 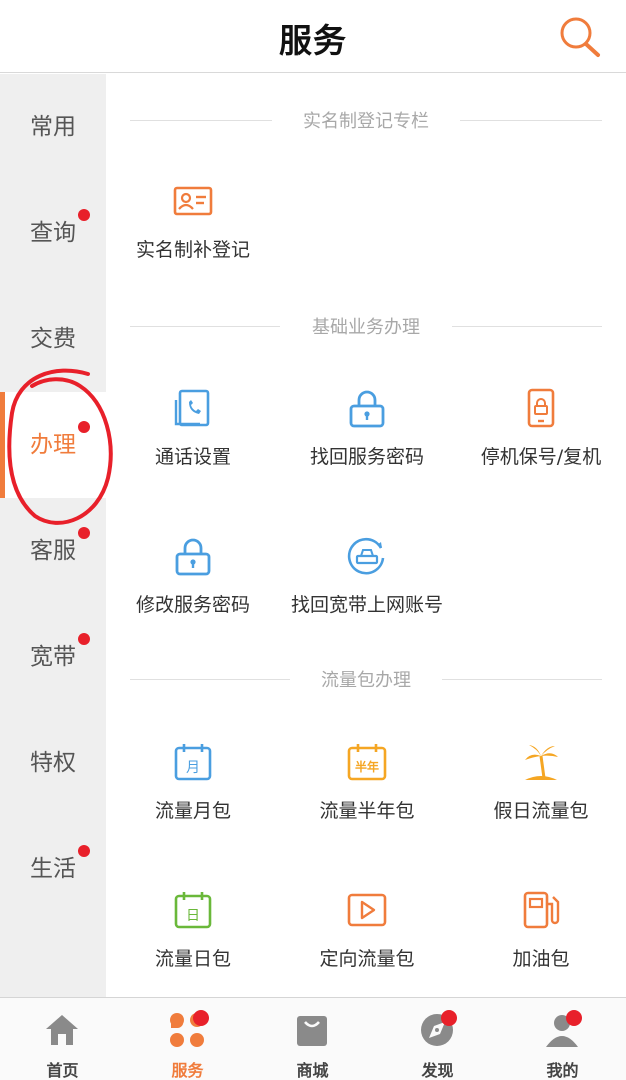 I want to click on tab-home: 首页, so click(x=62, y=1039).